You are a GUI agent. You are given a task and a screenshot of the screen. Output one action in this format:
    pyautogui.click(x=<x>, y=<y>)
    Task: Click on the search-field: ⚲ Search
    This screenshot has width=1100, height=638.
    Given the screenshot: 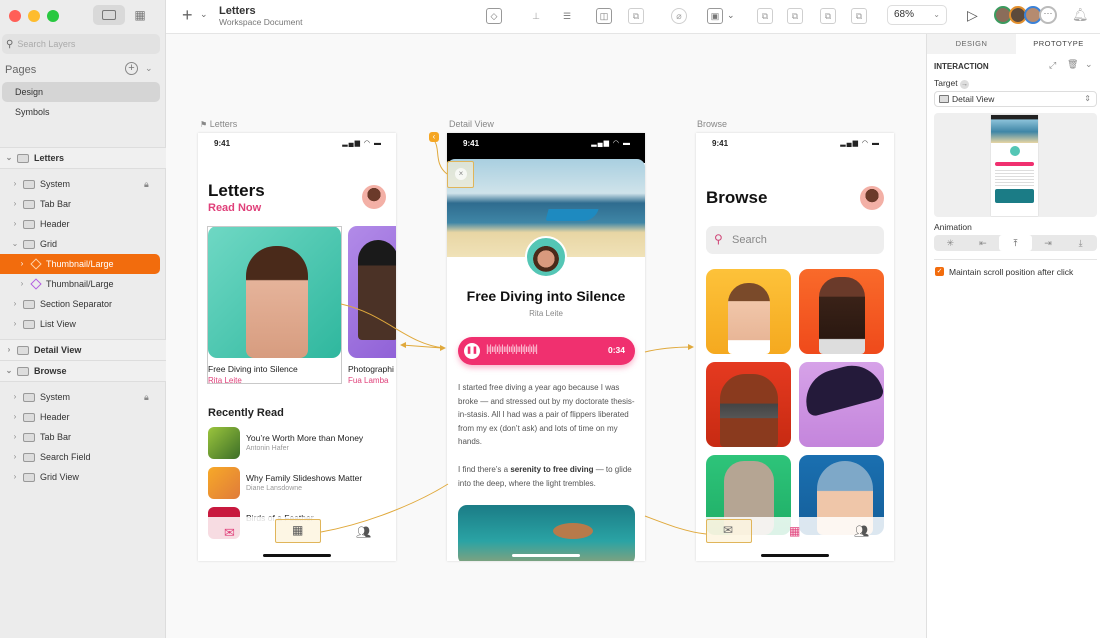 What is the action you would take?
    pyautogui.click(x=795, y=240)
    